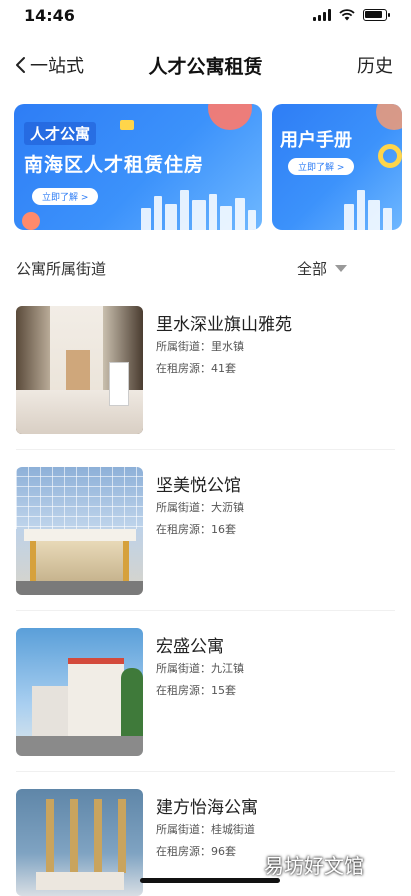  Describe the element at coordinates (347, 15) in the screenshot. I see `wifi-icon` at that location.